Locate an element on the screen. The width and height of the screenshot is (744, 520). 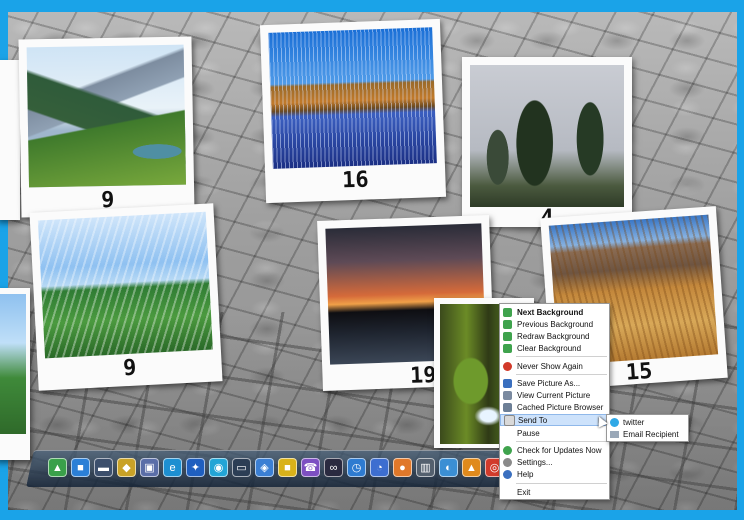
photo-edge-bottom is located at coordinates (15, 374).